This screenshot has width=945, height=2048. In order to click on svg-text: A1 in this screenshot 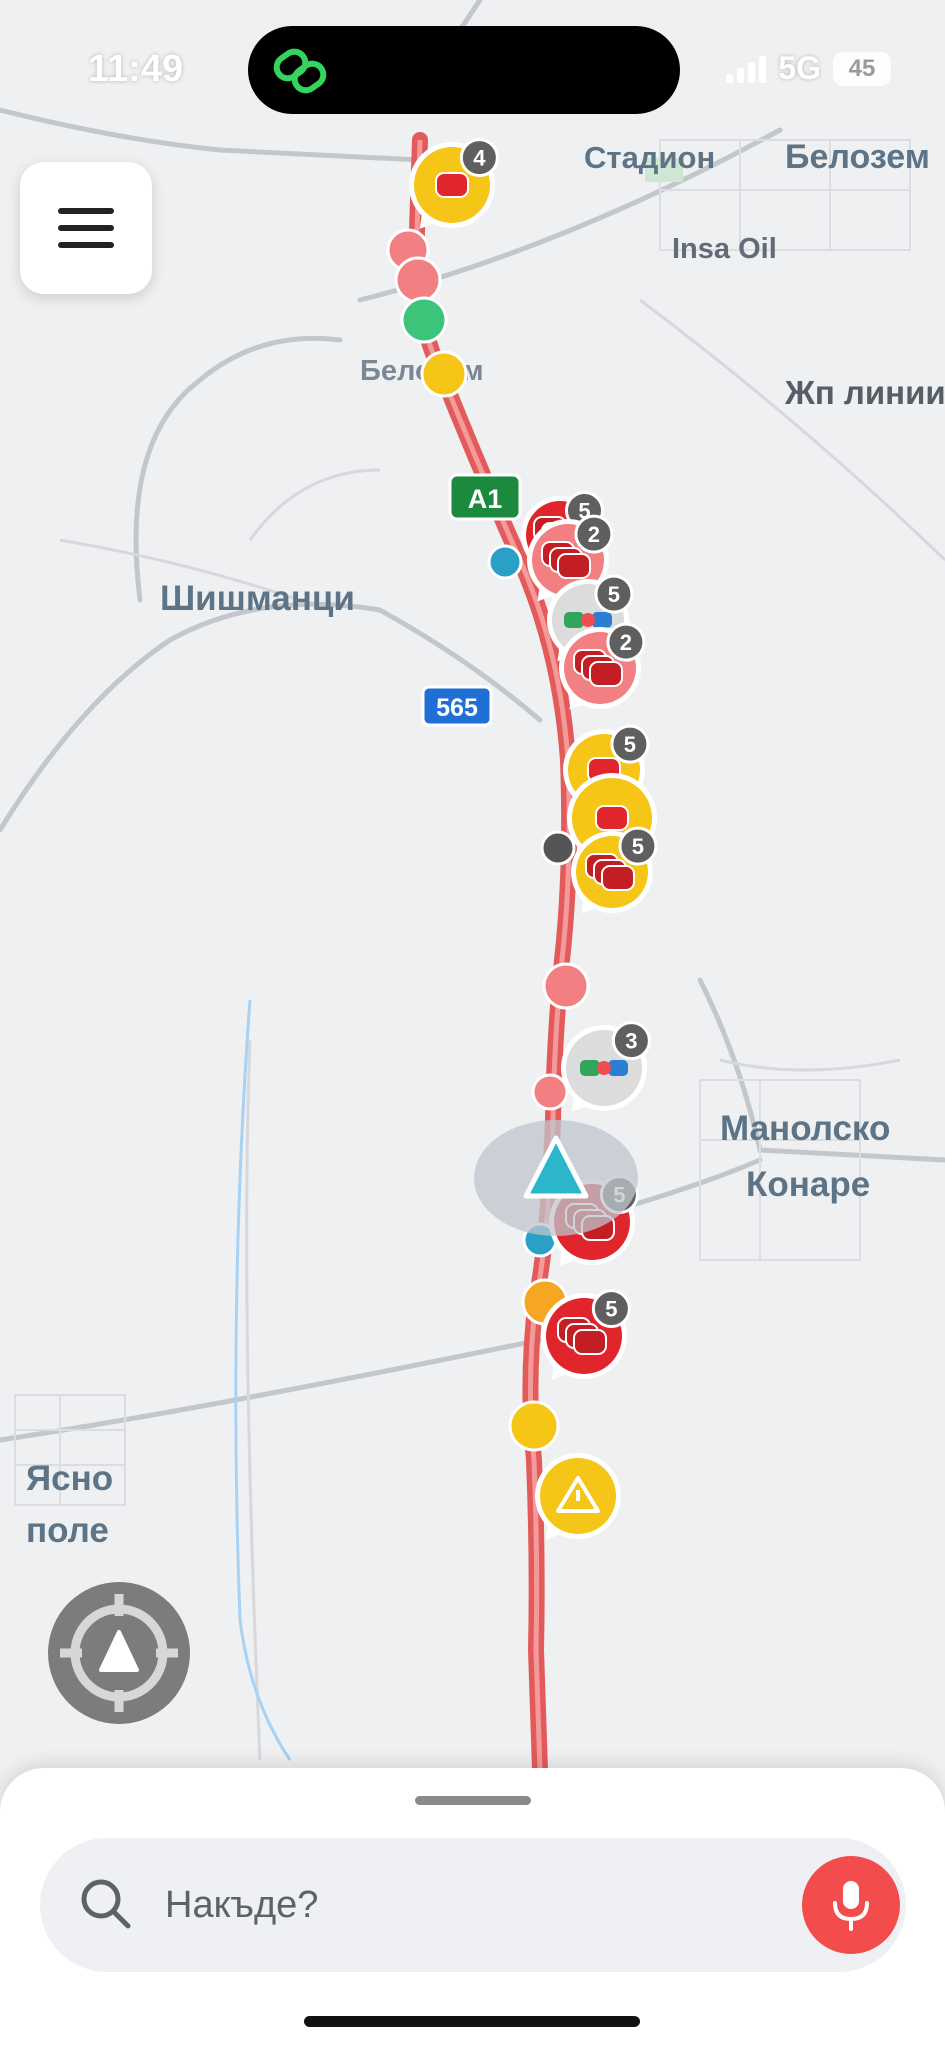, I will do `click(485, 499)`.